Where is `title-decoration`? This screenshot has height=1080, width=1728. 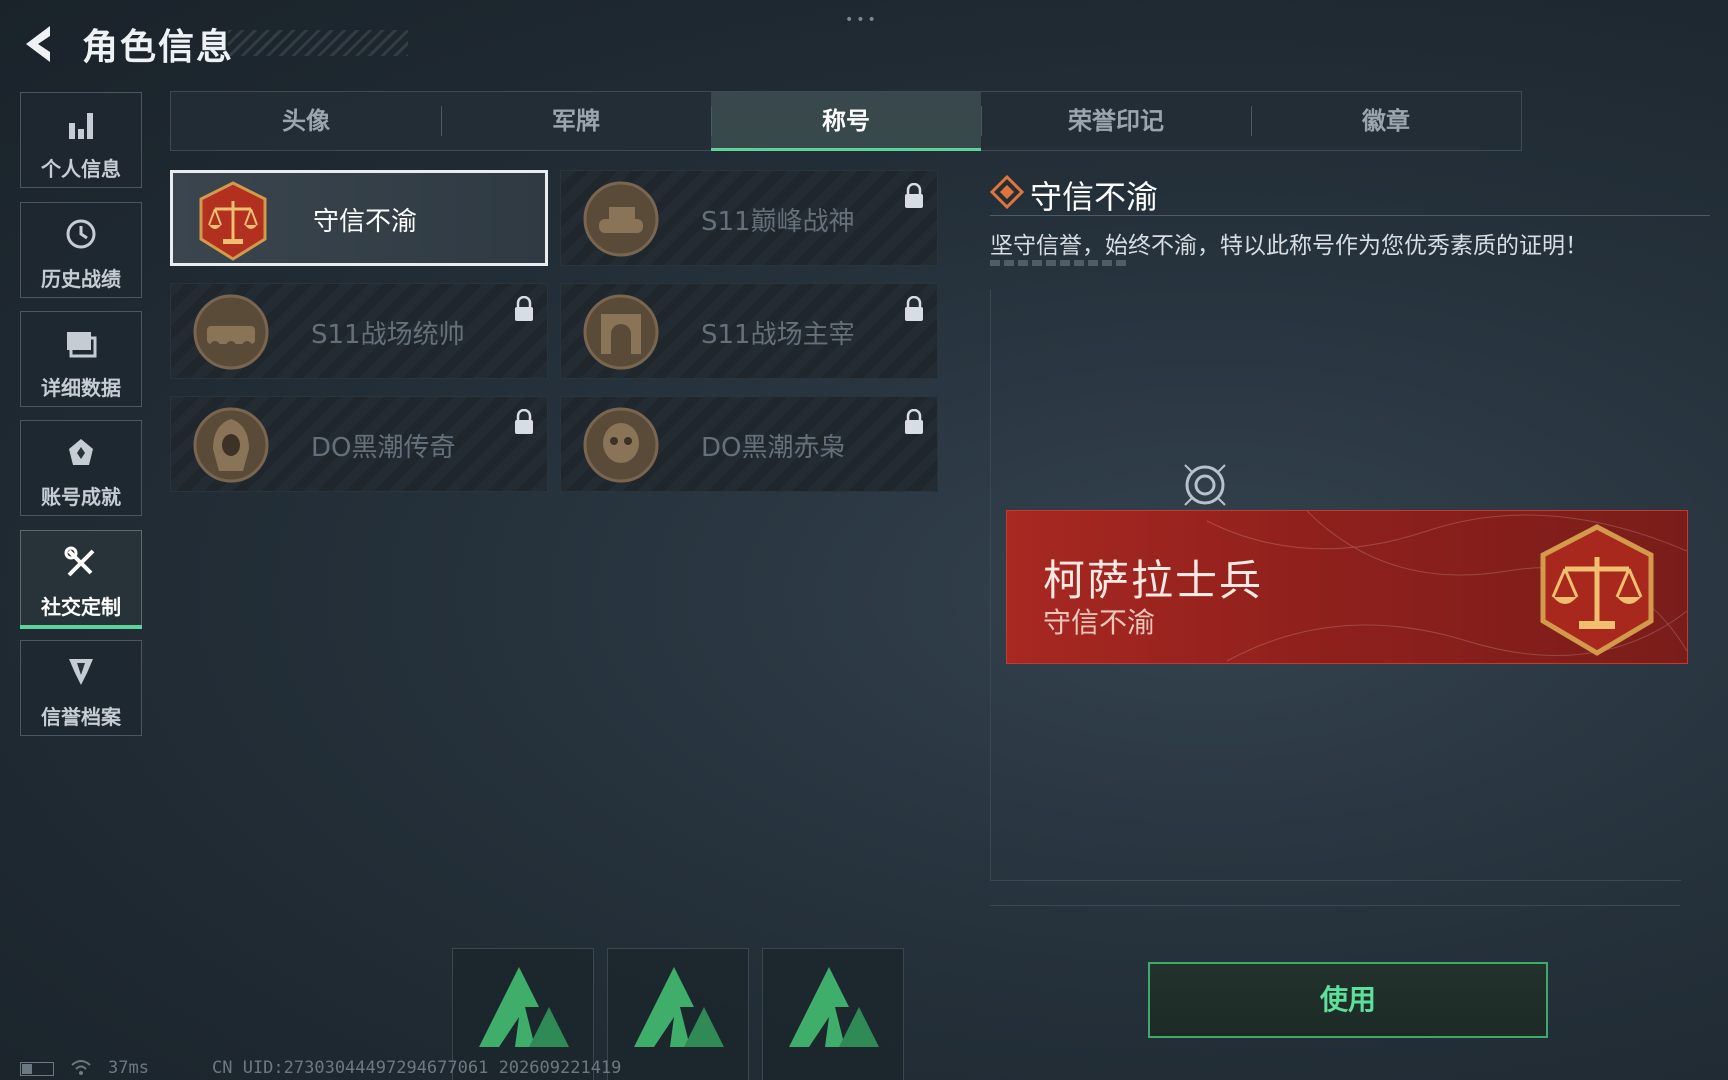 title-decoration is located at coordinates (318, 43).